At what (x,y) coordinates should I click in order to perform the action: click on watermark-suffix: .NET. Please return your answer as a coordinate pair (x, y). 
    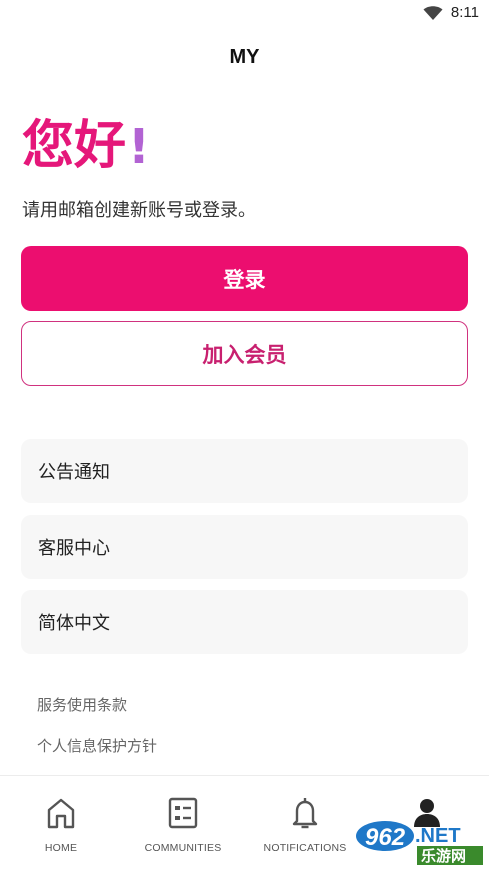
    Looking at the image, I should click on (438, 836).